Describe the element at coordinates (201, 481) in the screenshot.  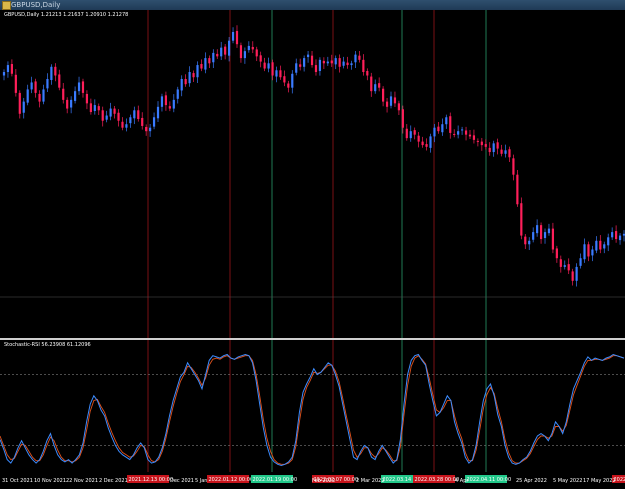
I see `time-label: 5 Jan` at that location.